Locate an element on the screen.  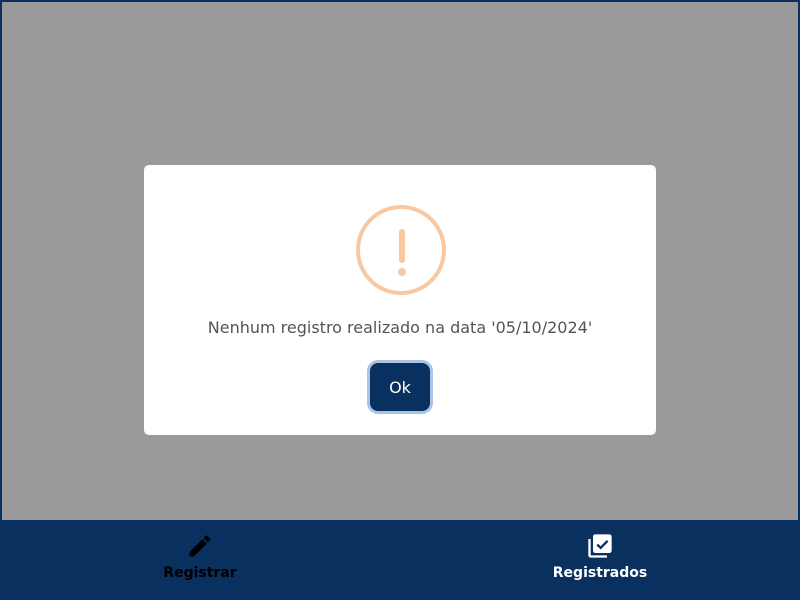
warning-icon-dot is located at coordinates (402, 272).